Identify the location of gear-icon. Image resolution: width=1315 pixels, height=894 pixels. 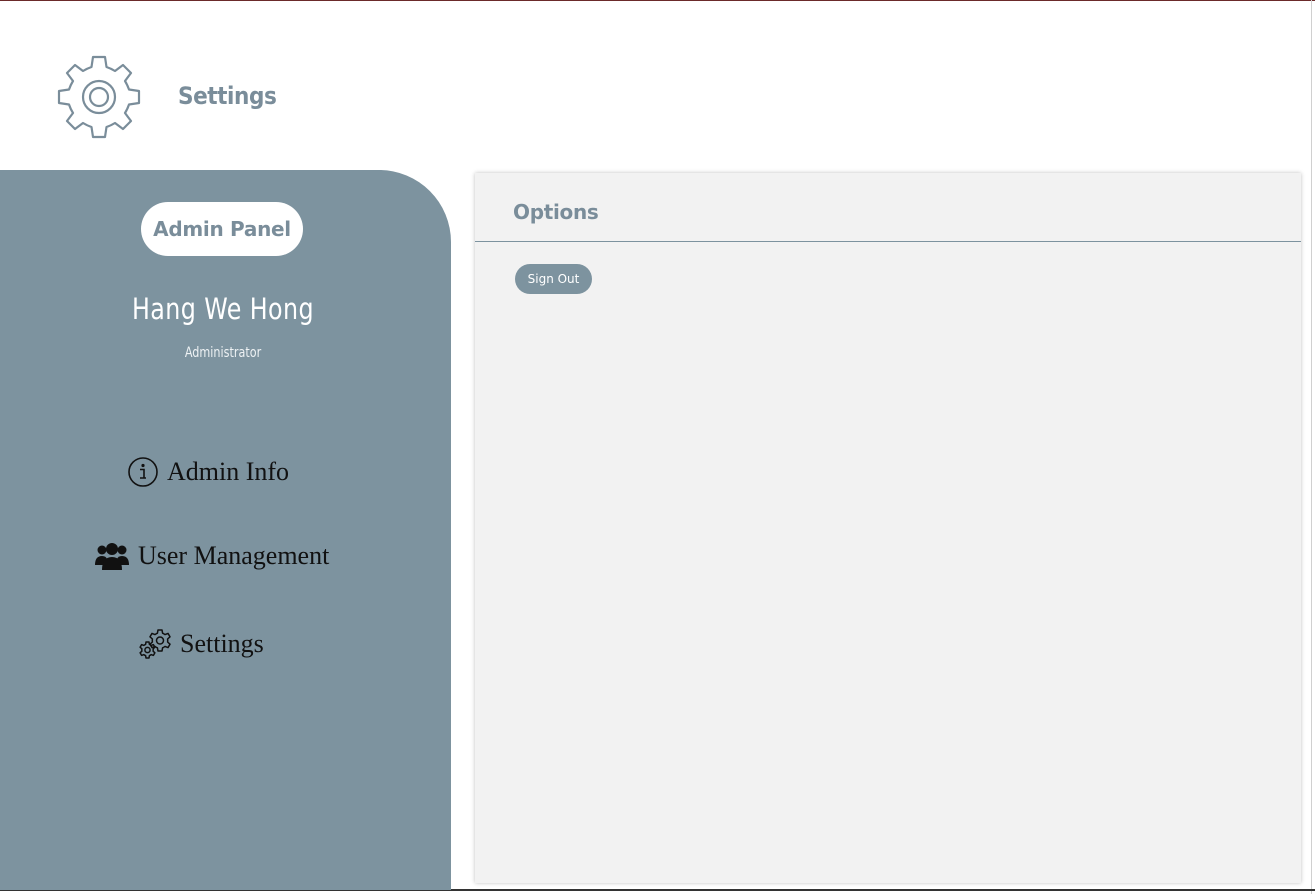
(99, 97).